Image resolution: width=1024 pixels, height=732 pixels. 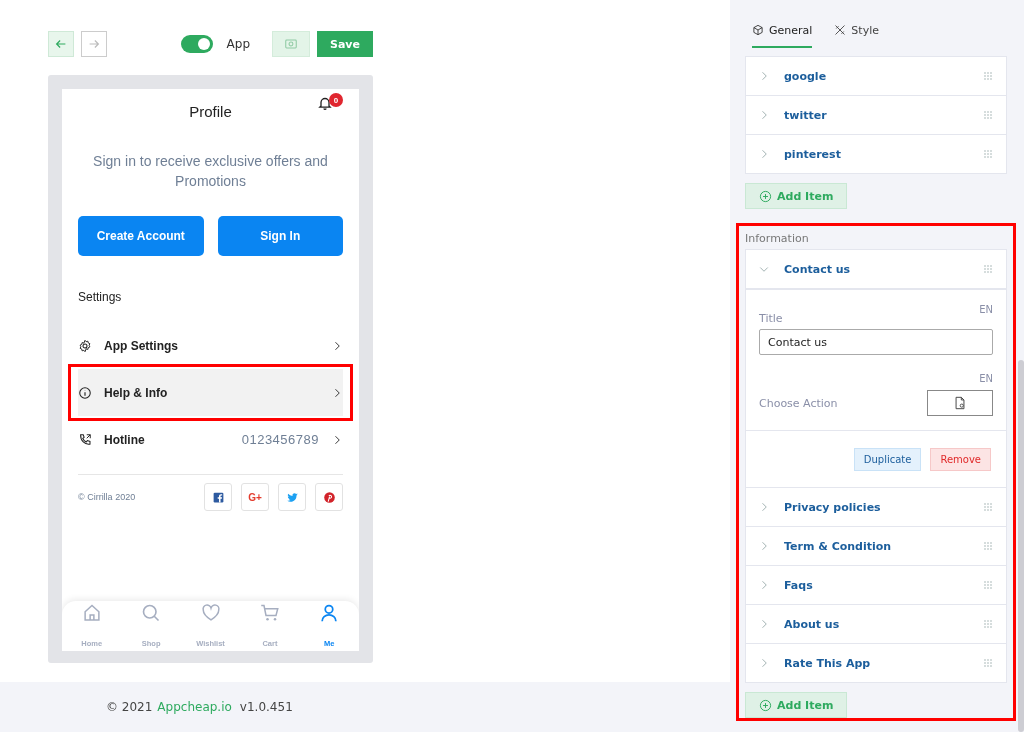 What do you see at coordinates (266, 707) in the screenshot?
I see `version-text: v1.0.451` at bounding box center [266, 707].